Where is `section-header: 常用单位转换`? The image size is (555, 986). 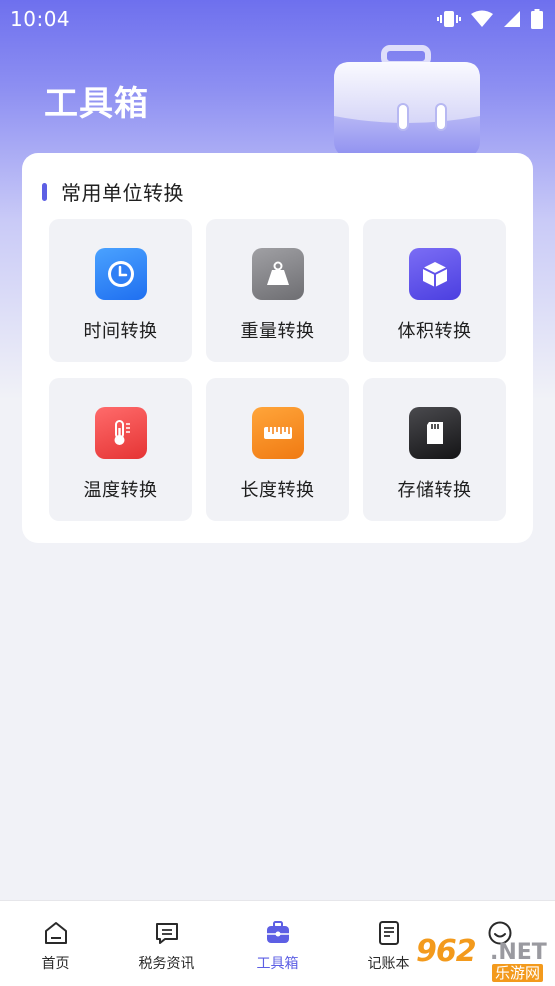 section-header: 常用单位转换 is located at coordinates (113, 191).